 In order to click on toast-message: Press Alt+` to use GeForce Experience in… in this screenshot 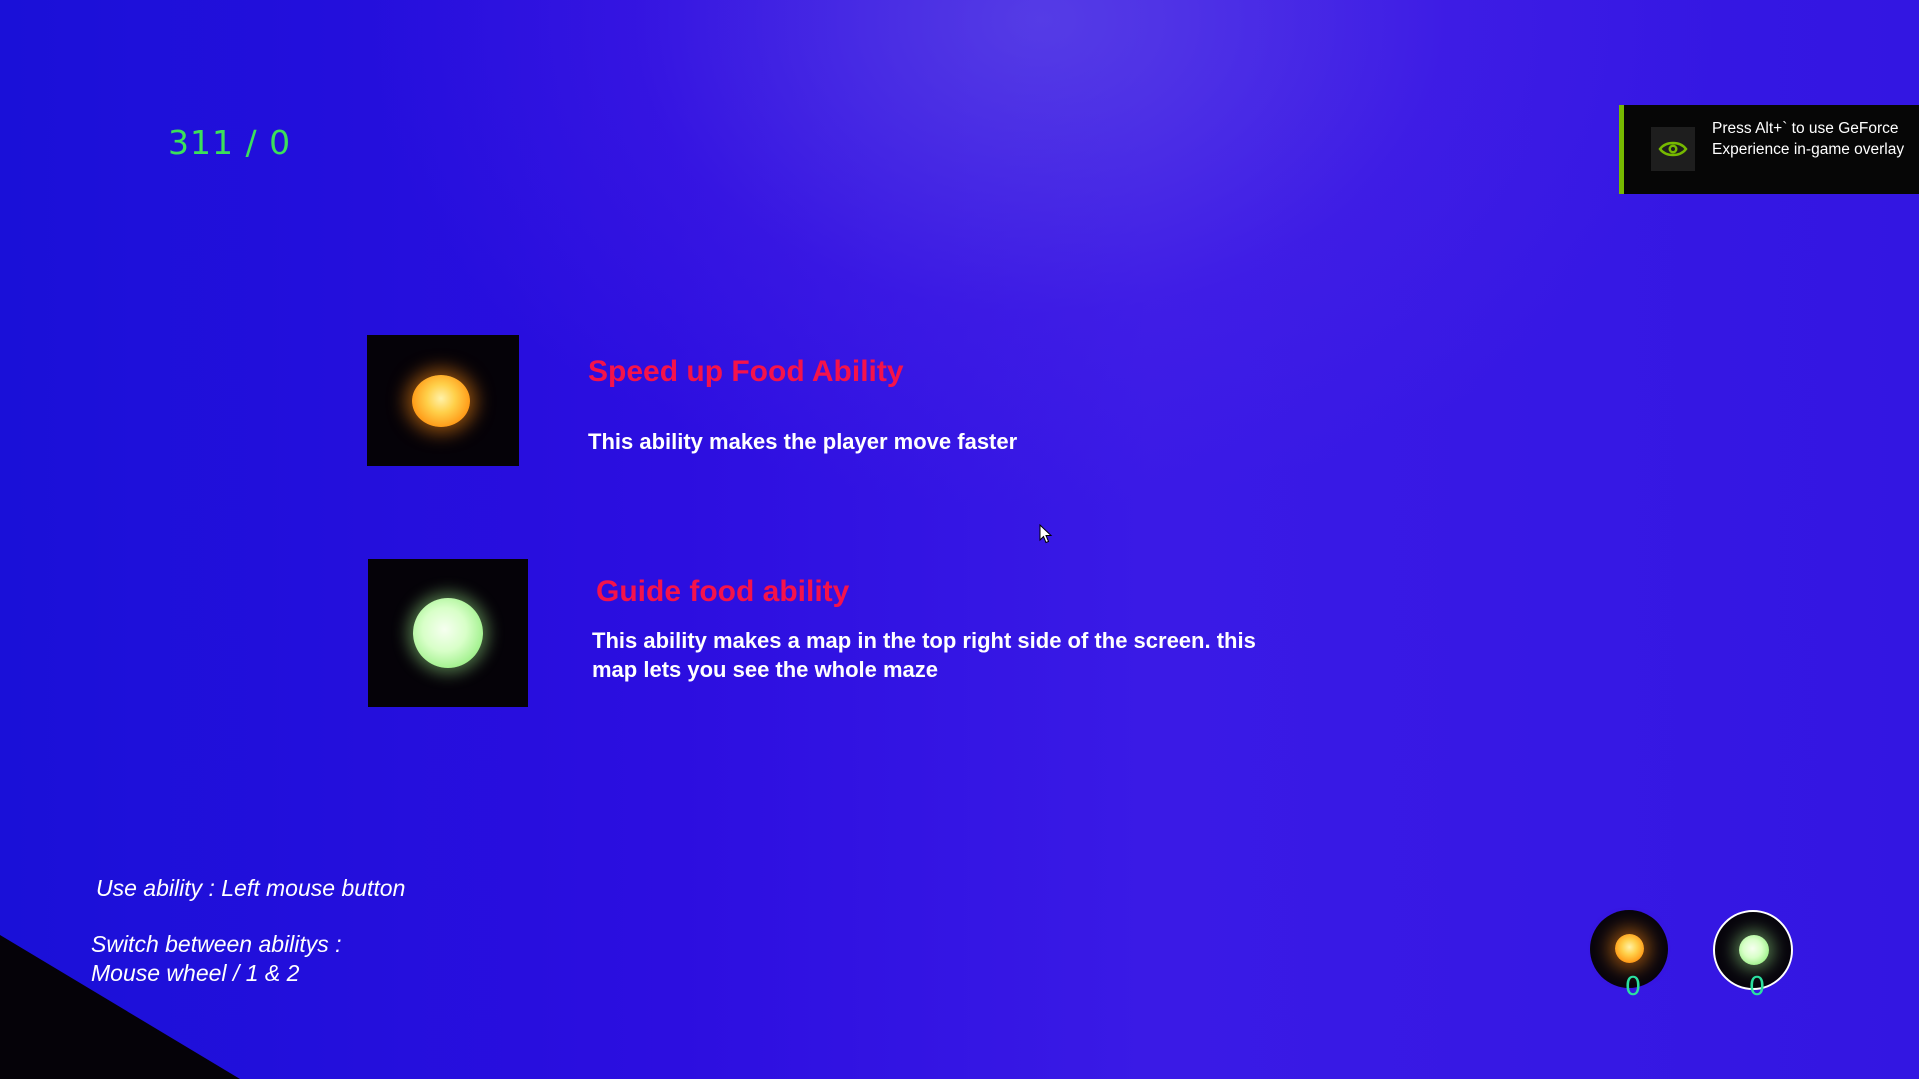, I will do `click(1808, 139)`.